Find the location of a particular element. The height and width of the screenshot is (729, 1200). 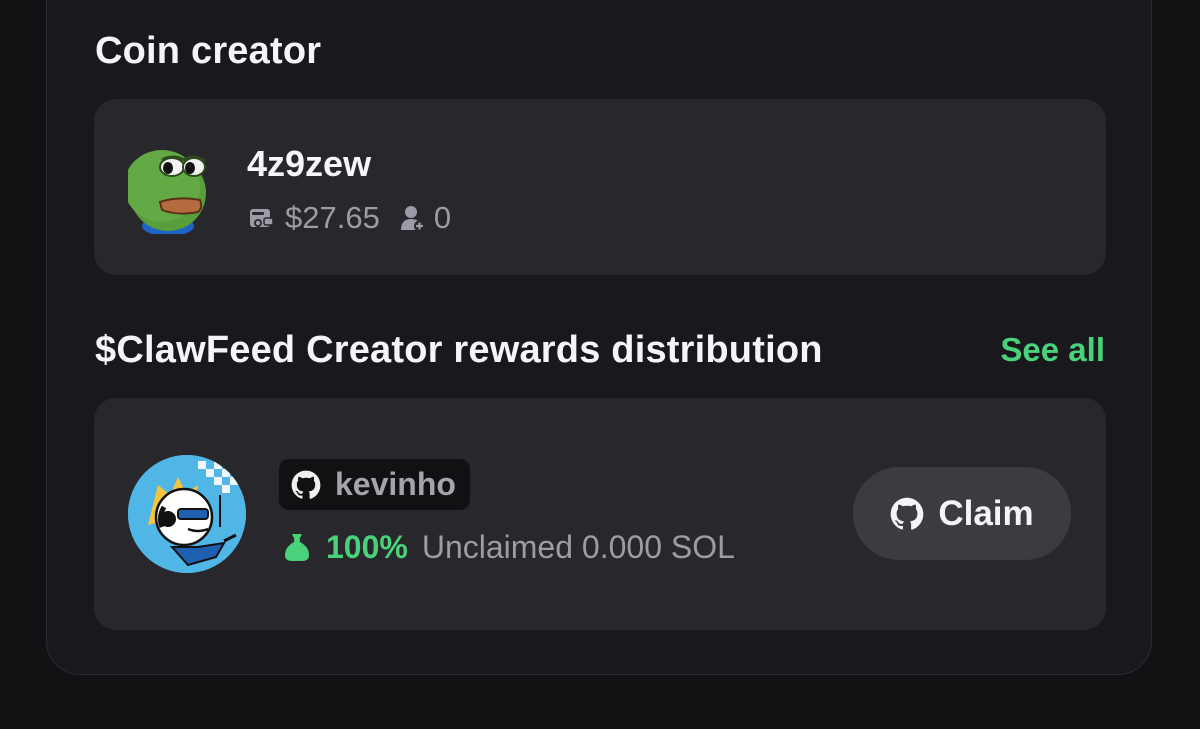

reward-percent: 100% is located at coordinates (367, 546).